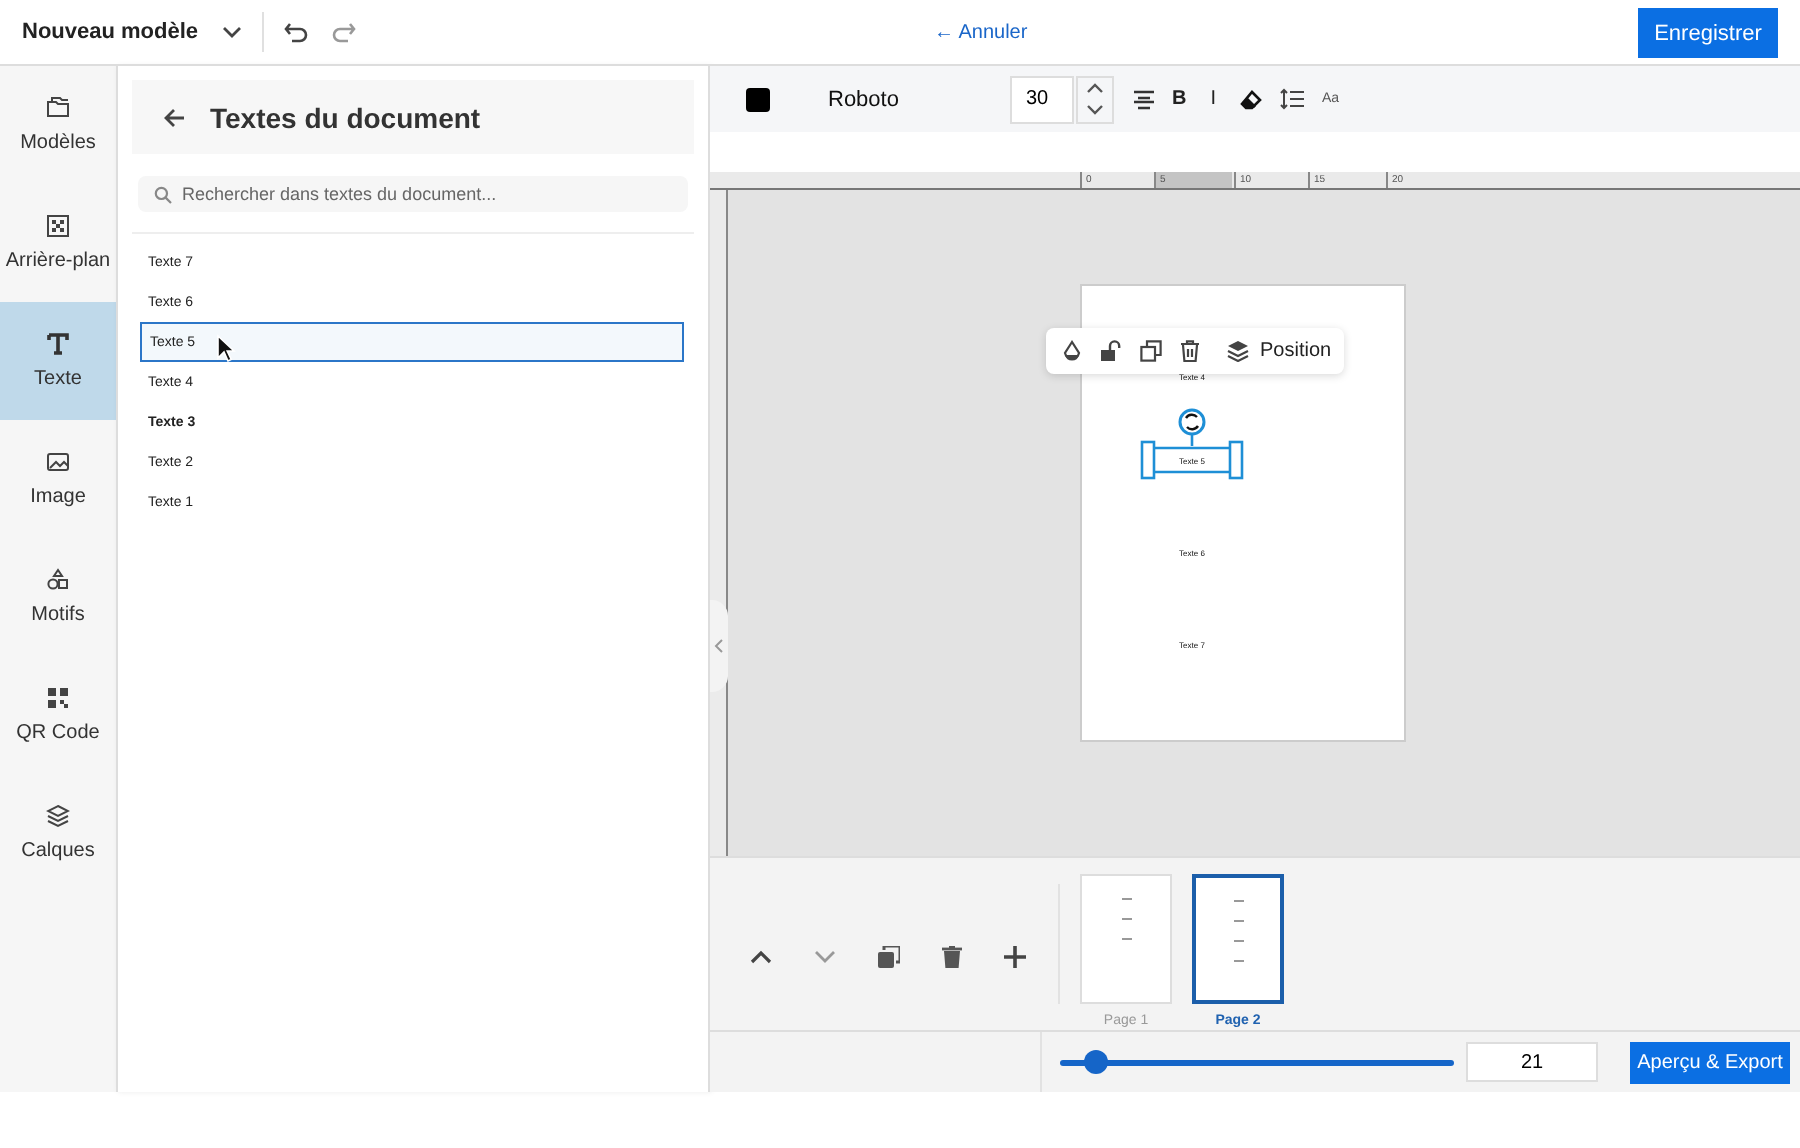 Image resolution: width=1800 pixels, height=1148 pixels. What do you see at coordinates (981, 32) in the screenshot?
I see `cancel-link: ← Annuler` at bounding box center [981, 32].